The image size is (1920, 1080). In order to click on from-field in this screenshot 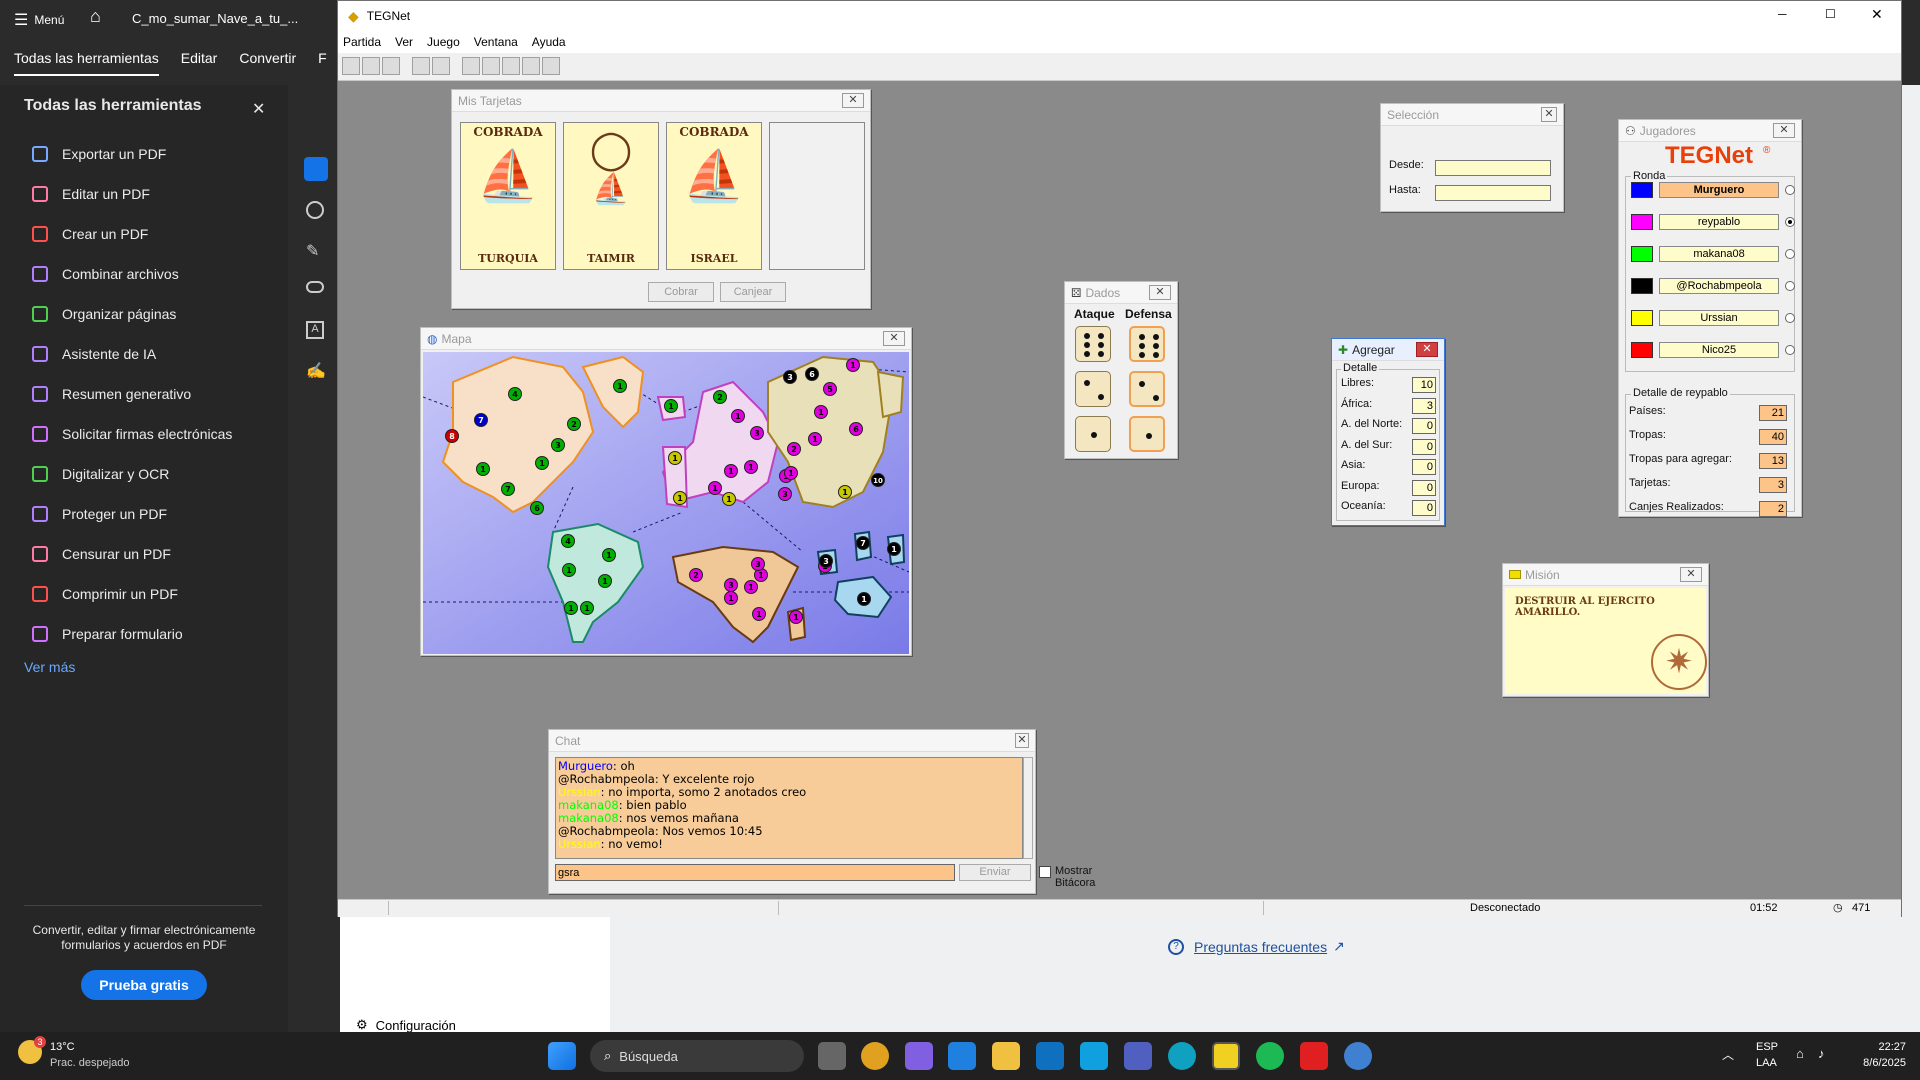, I will do `click(1493, 168)`.